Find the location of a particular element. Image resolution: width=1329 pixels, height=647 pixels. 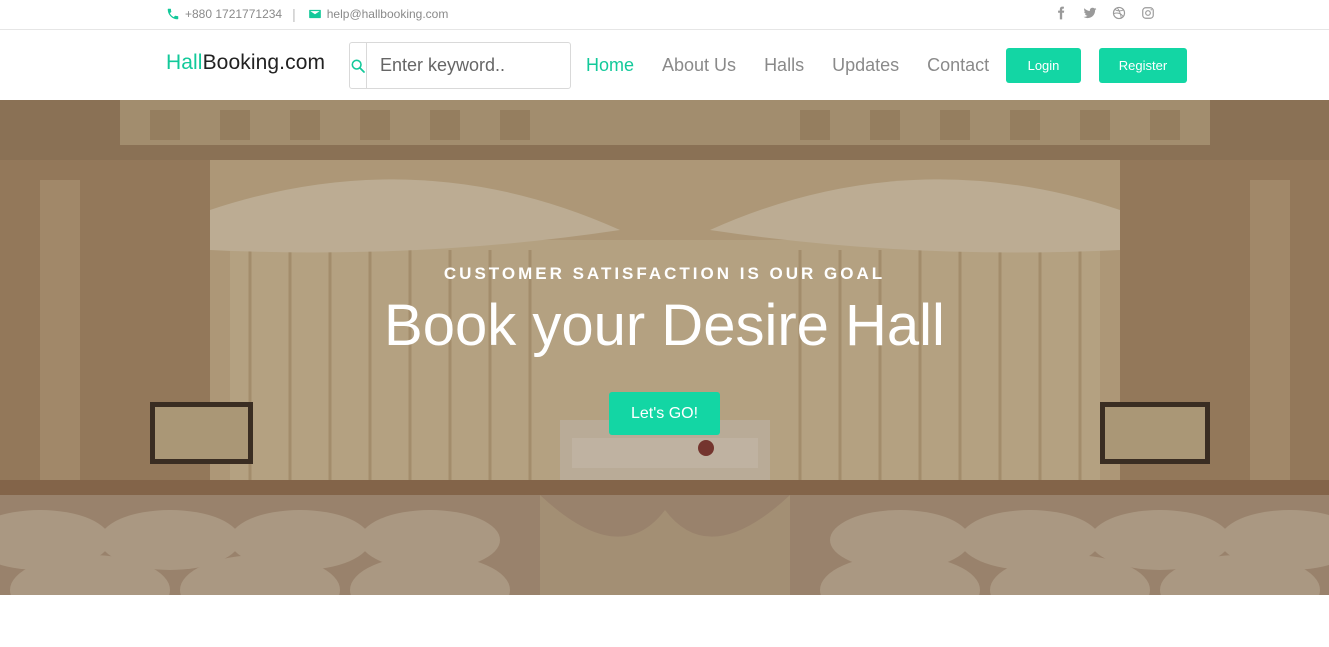

nav-link-contact: Contact is located at coordinates (958, 65).